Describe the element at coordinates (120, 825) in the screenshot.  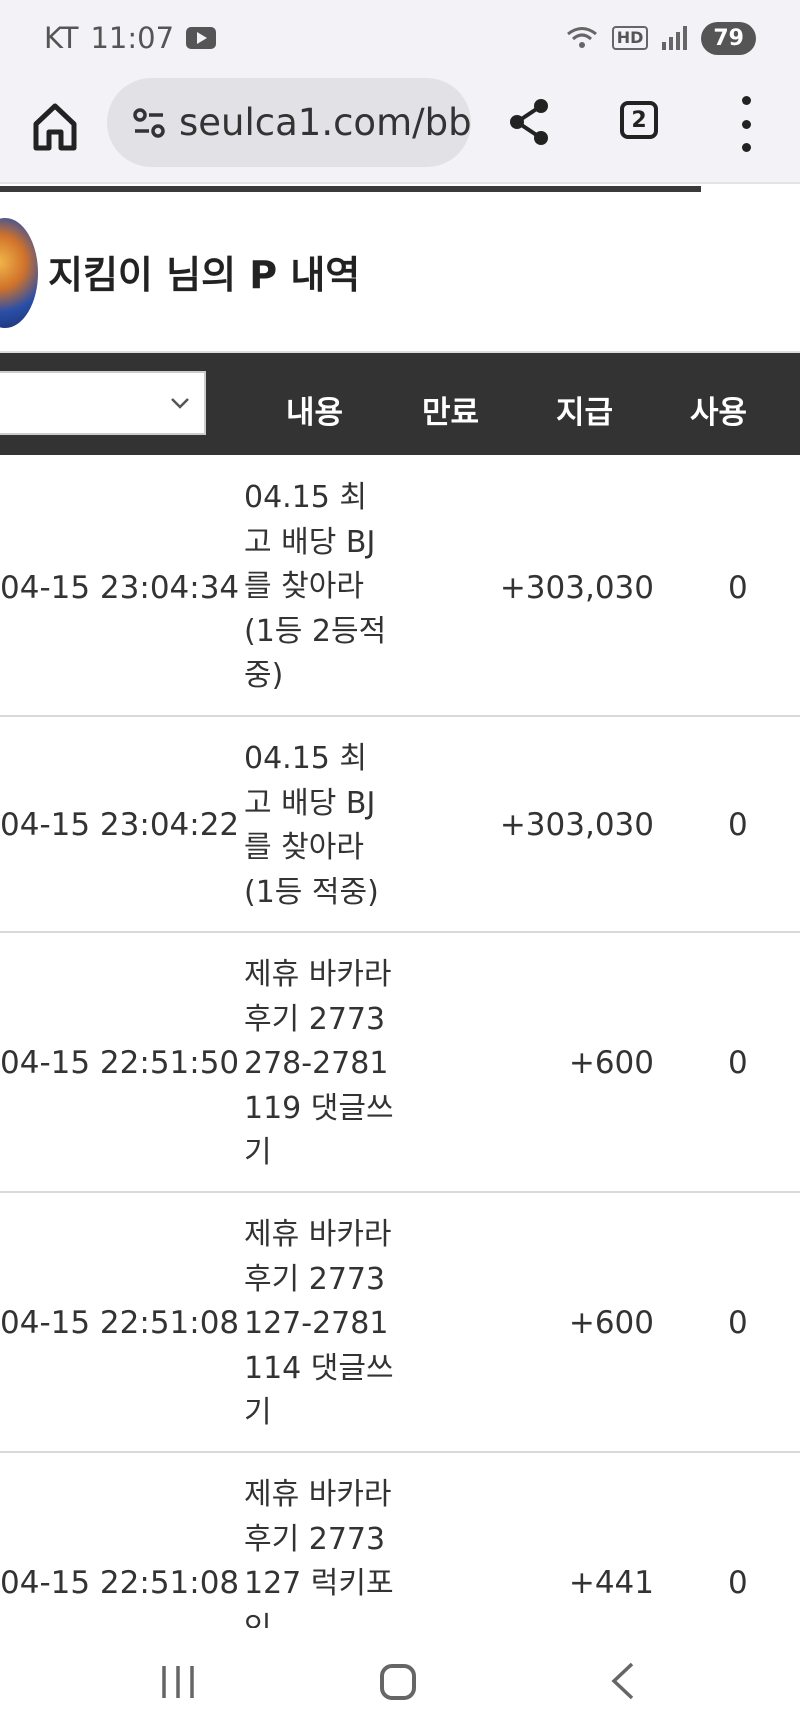
I see `row-date: 04-15 23:04:22` at that location.